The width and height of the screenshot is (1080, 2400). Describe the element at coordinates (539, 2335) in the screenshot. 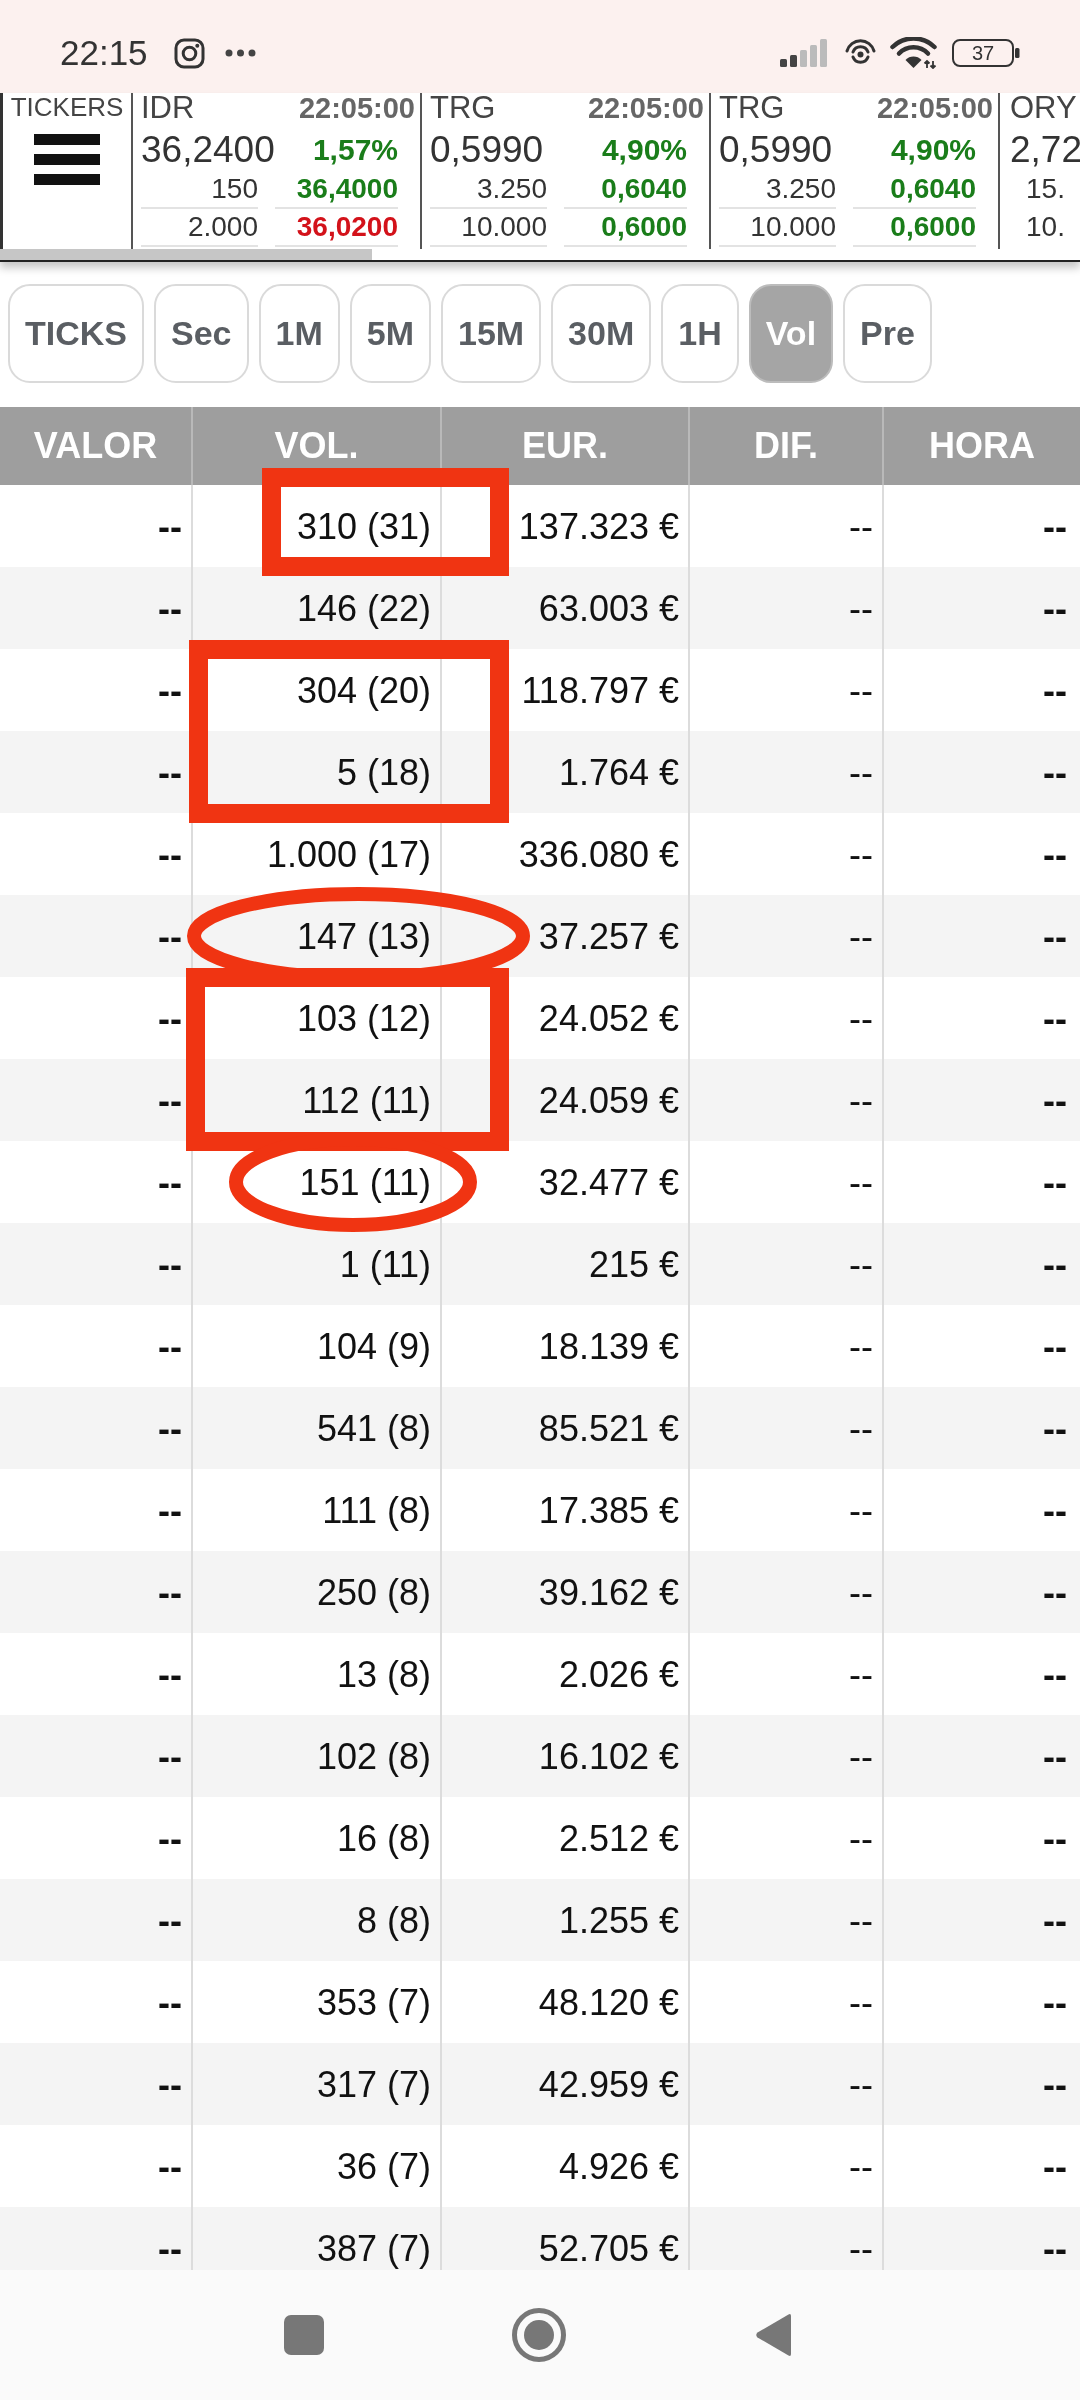

I see `circle-icon` at that location.